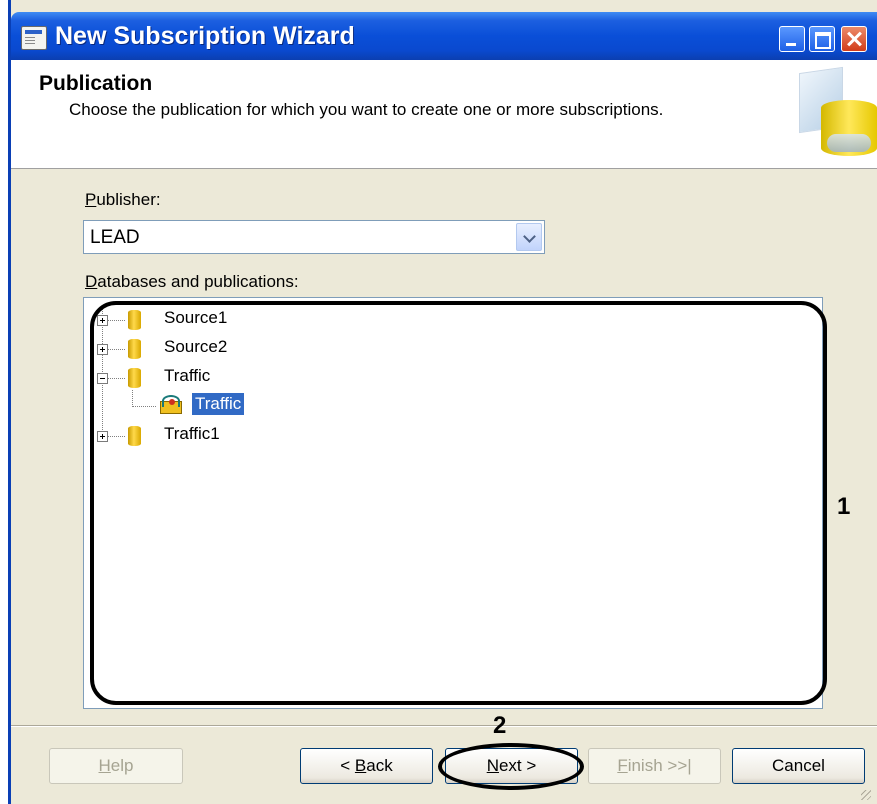  I want to click on publication-graphic-icon, so click(829, 113).